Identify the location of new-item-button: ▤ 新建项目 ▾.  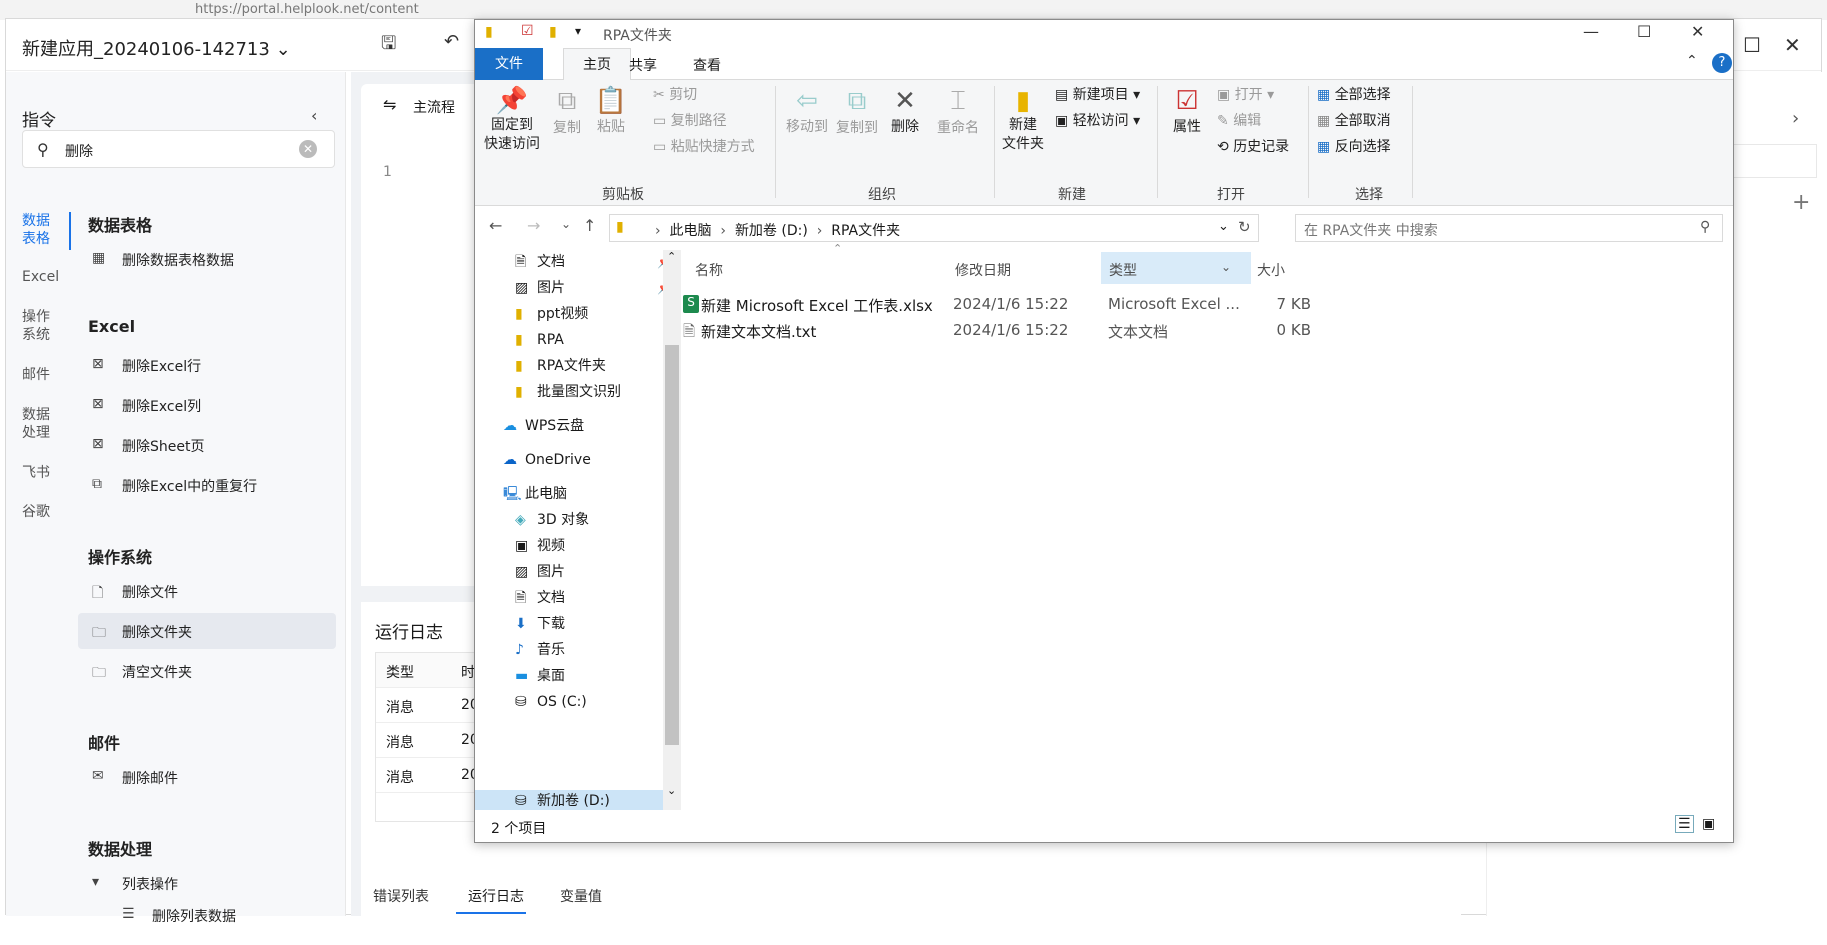
(1097, 94).